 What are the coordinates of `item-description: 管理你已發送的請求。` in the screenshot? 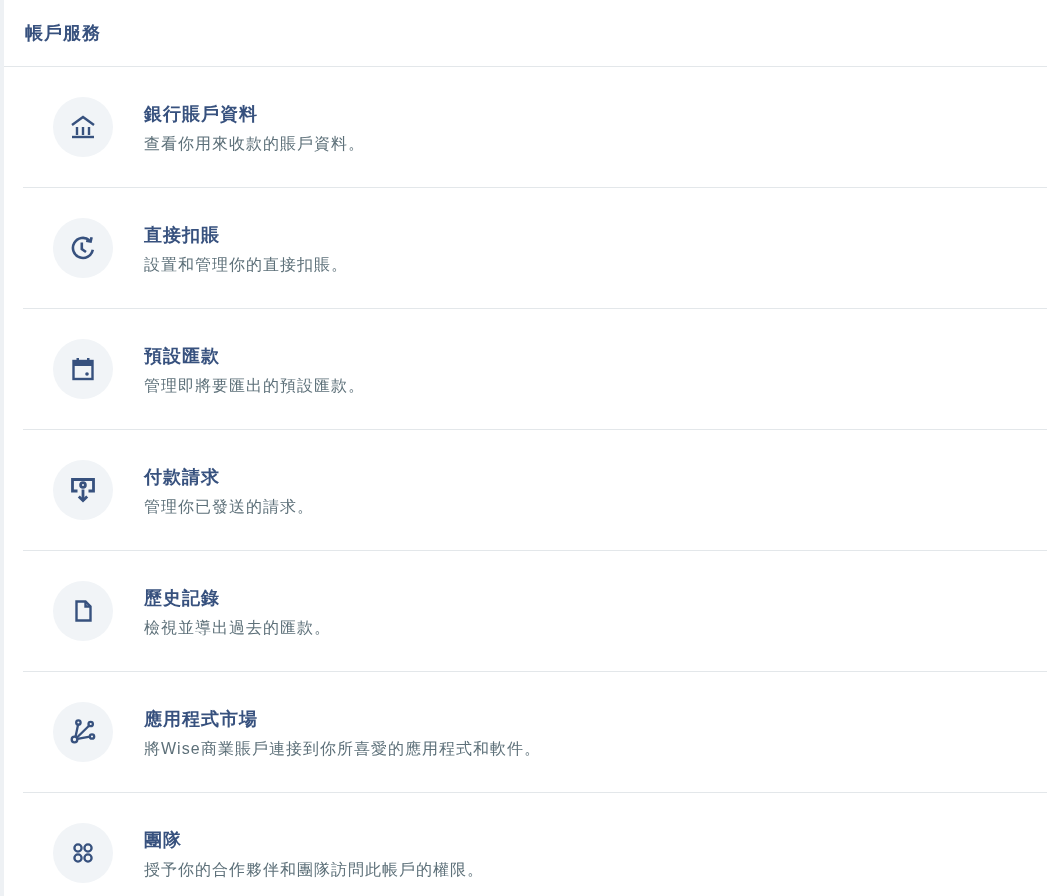 It's located at (229, 506).